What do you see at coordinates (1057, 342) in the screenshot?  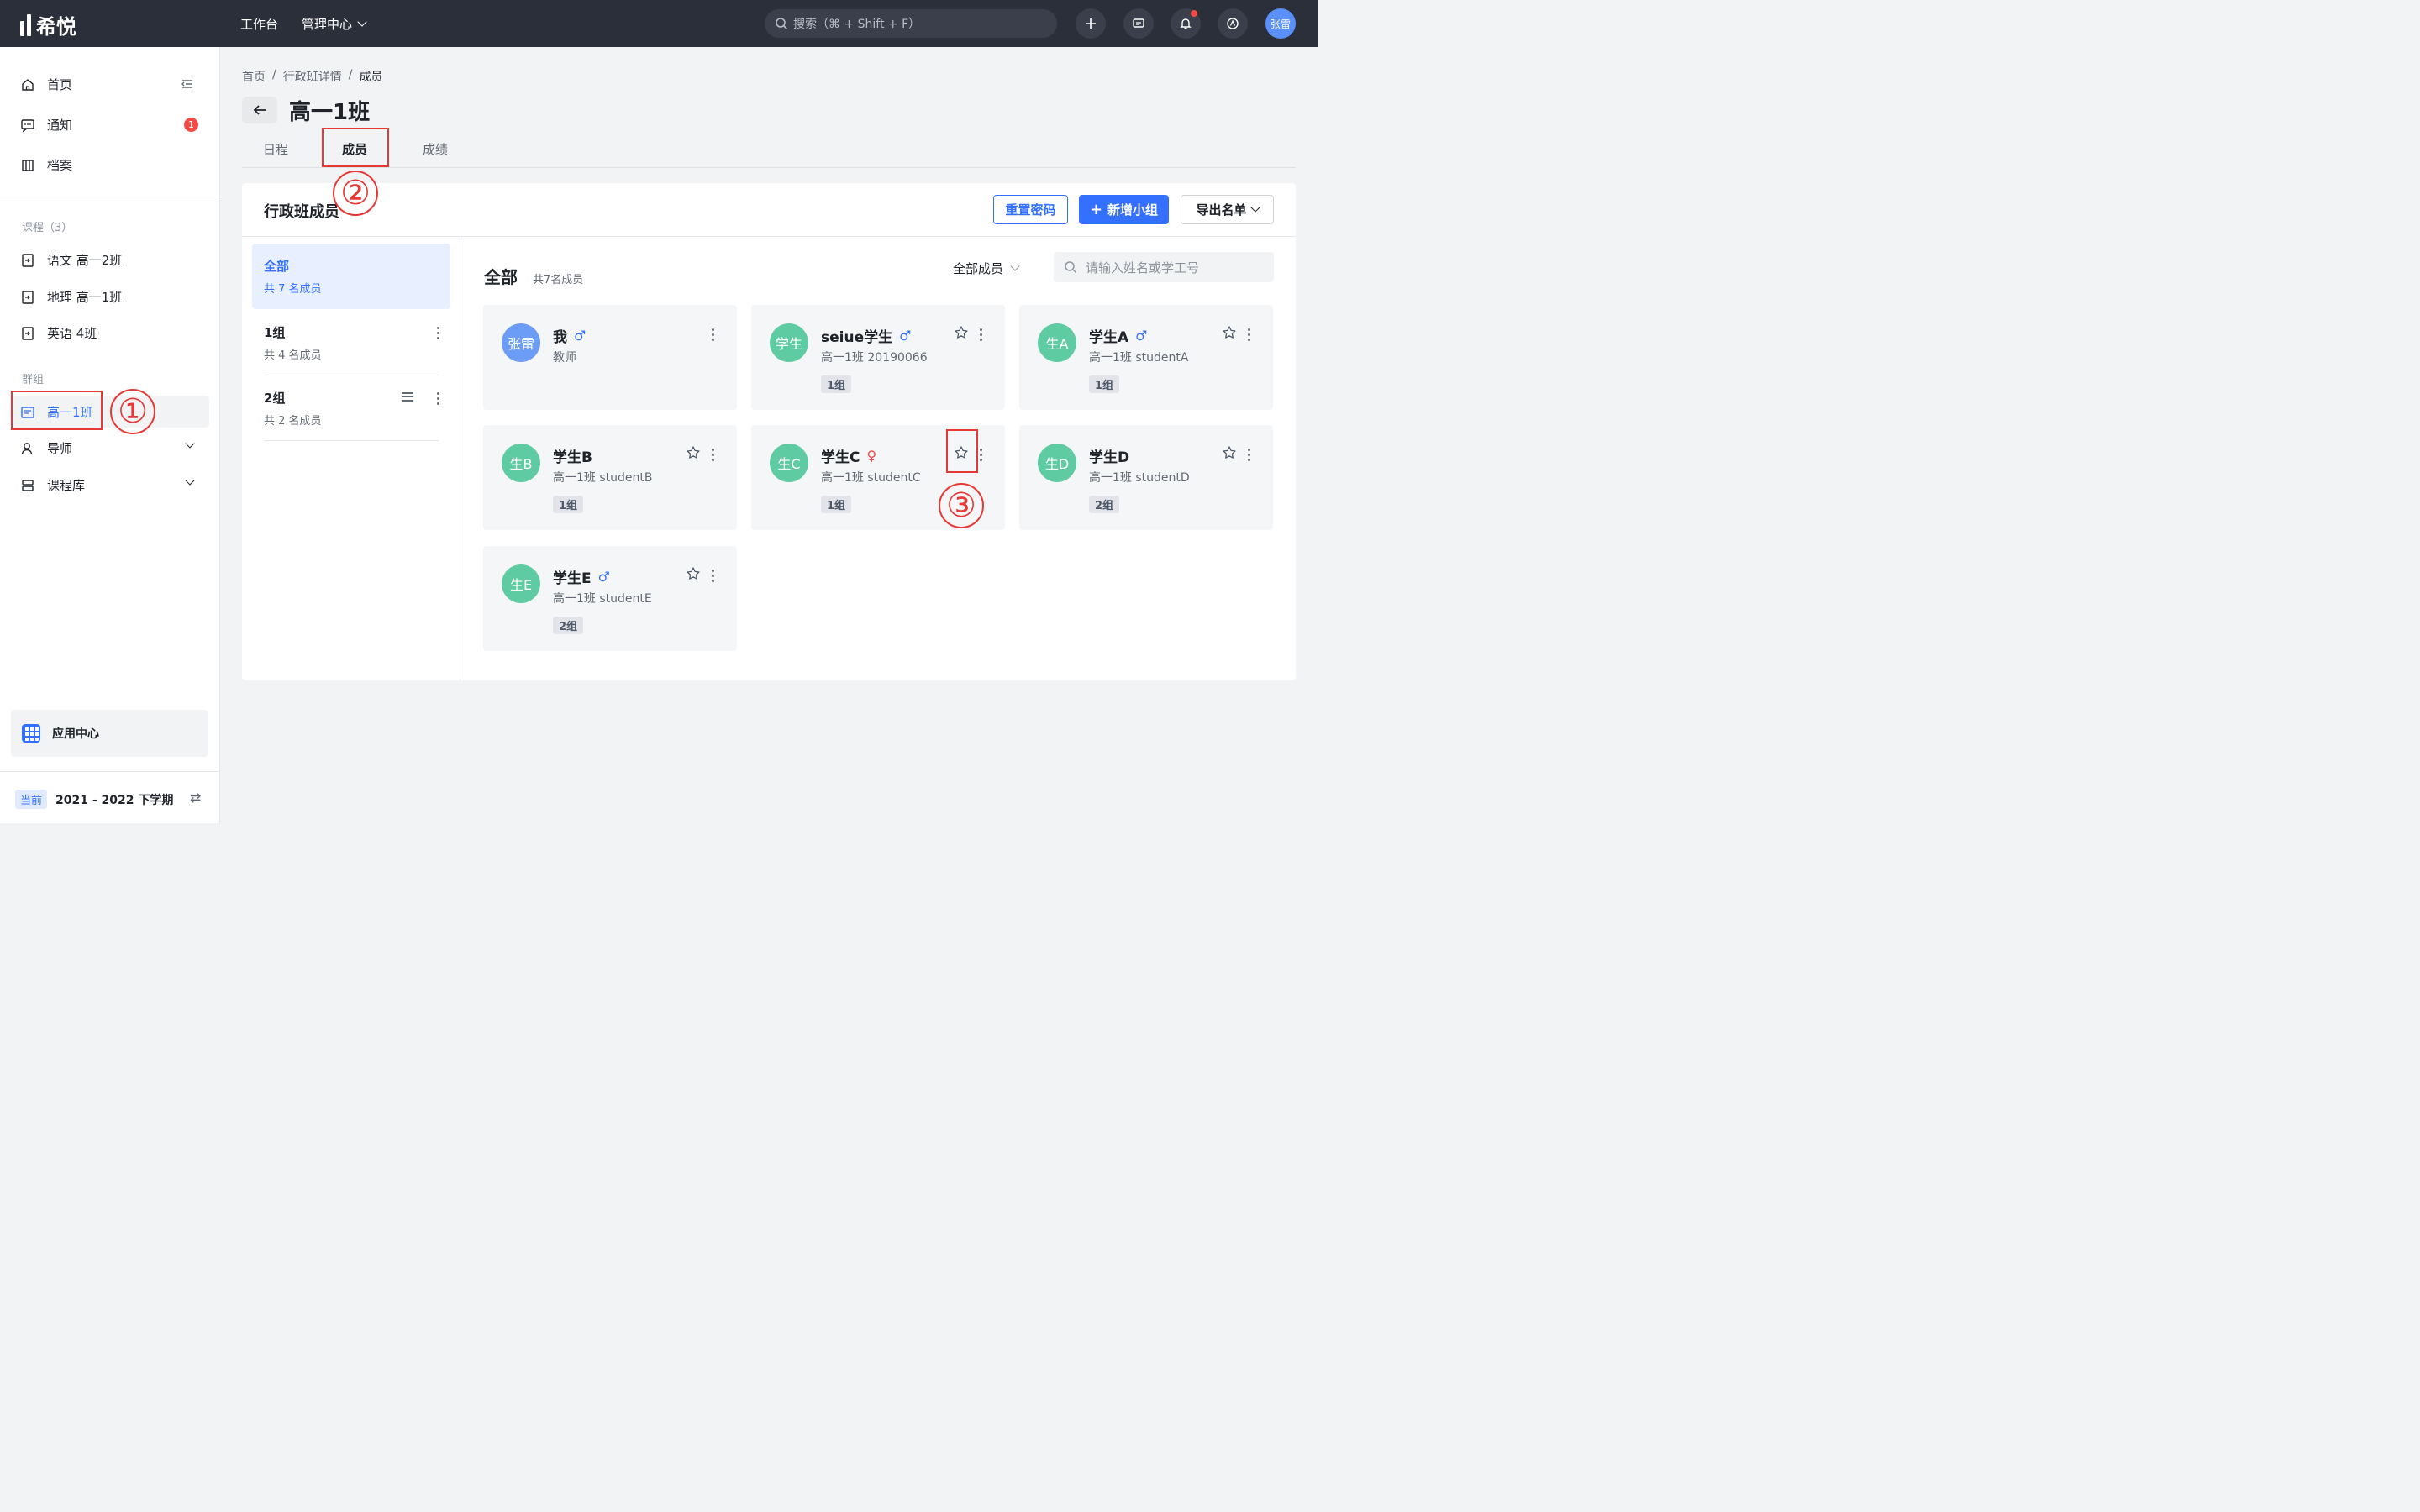 I see `avatar: 生A` at bounding box center [1057, 342].